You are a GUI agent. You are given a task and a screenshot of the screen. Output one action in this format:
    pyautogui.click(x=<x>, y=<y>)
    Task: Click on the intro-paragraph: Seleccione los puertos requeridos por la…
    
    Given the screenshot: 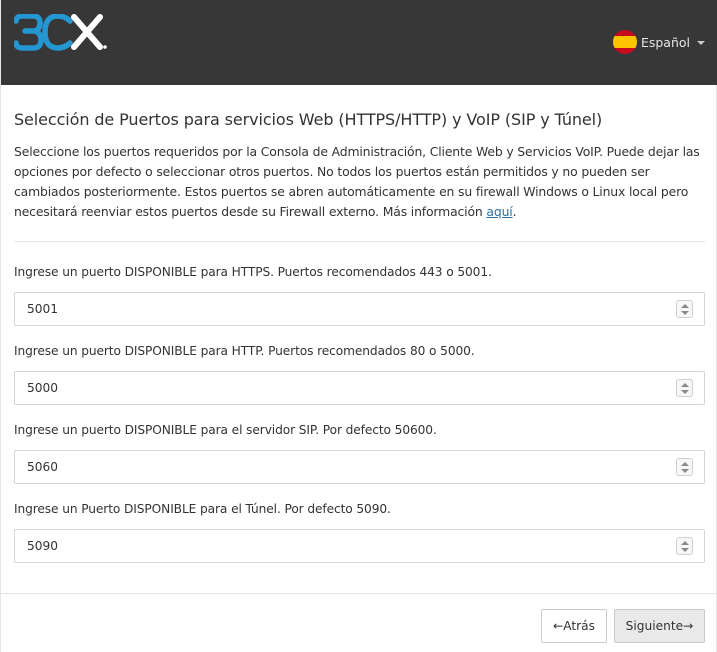 What is the action you would take?
    pyautogui.click(x=361, y=182)
    